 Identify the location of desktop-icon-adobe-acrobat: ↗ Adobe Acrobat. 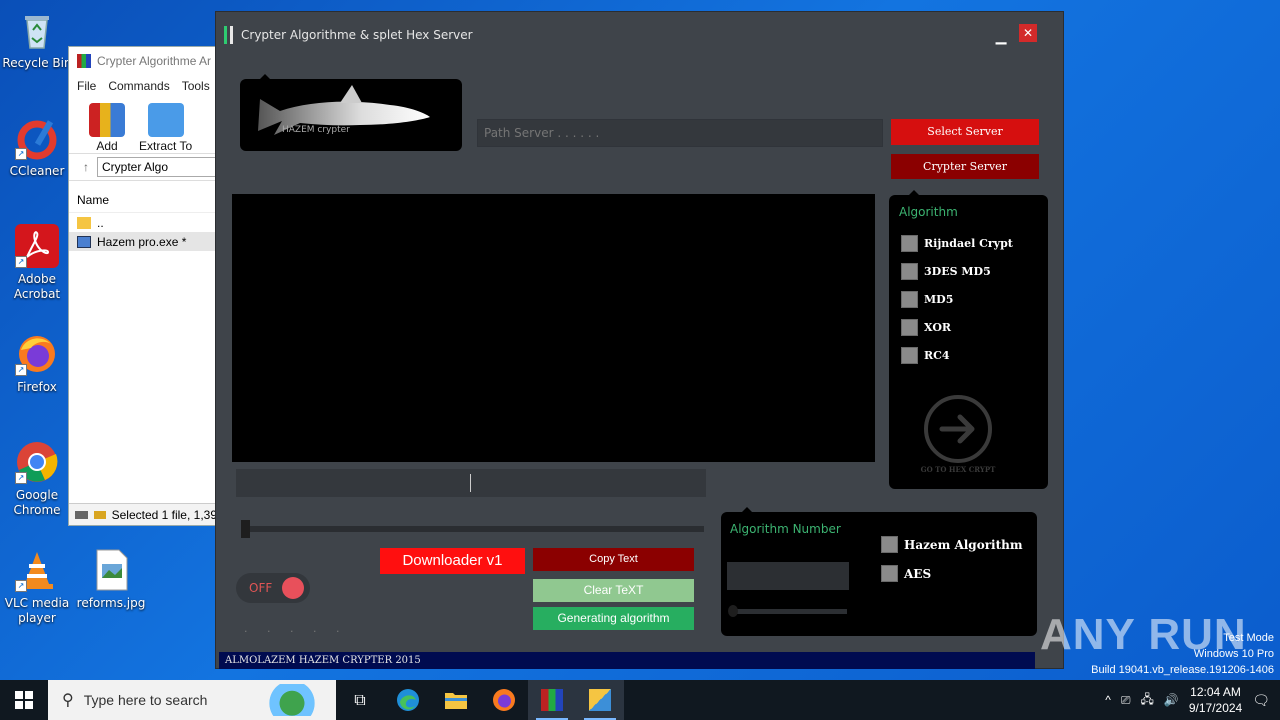
(37, 263).